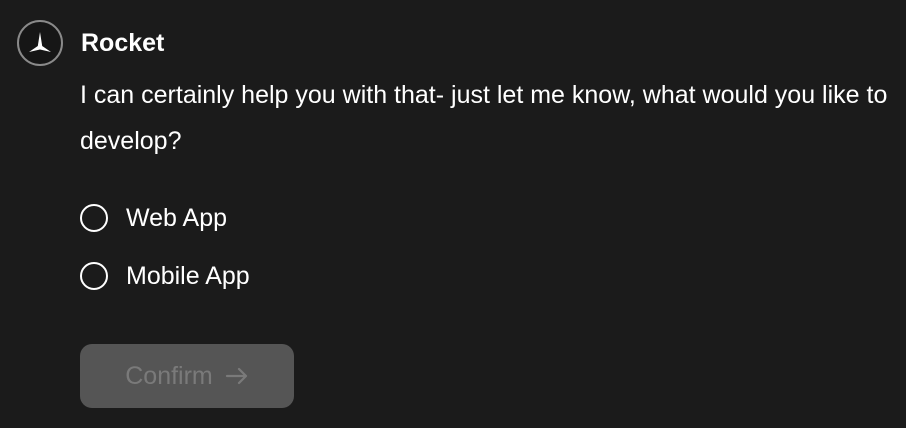 The image size is (906, 428). I want to click on option-list: Web App Mobile App, so click(165, 254).